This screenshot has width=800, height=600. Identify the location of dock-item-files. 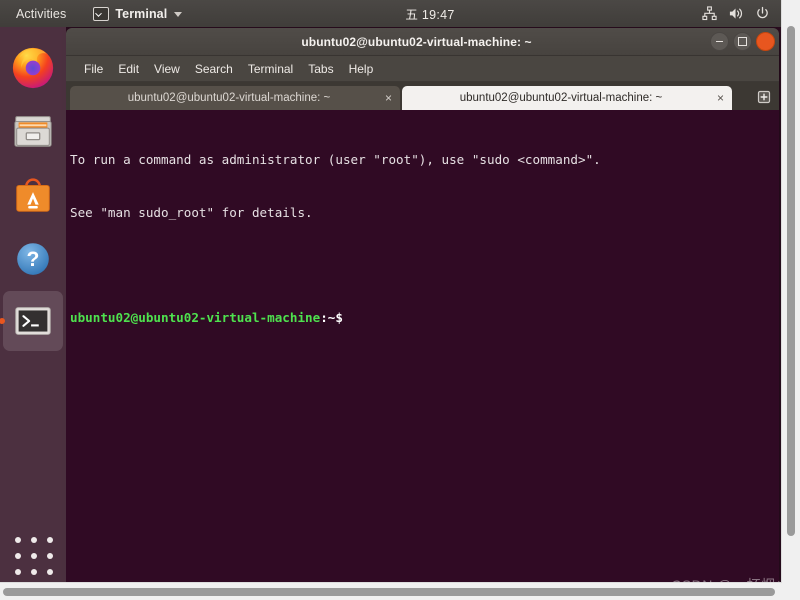
(33, 131).